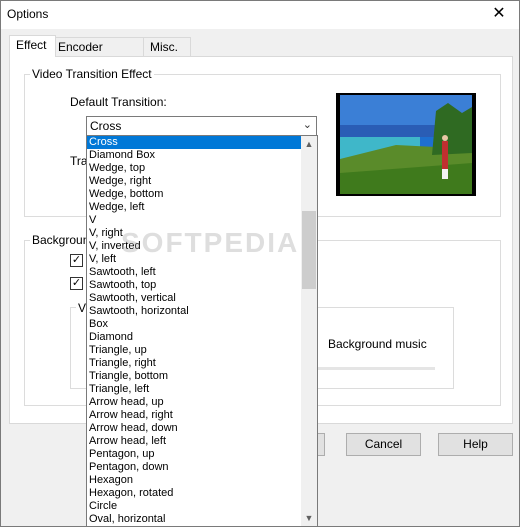 This screenshot has width=520, height=527. I want to click on dropdown-option: Diamond Box, so click(202, 155).